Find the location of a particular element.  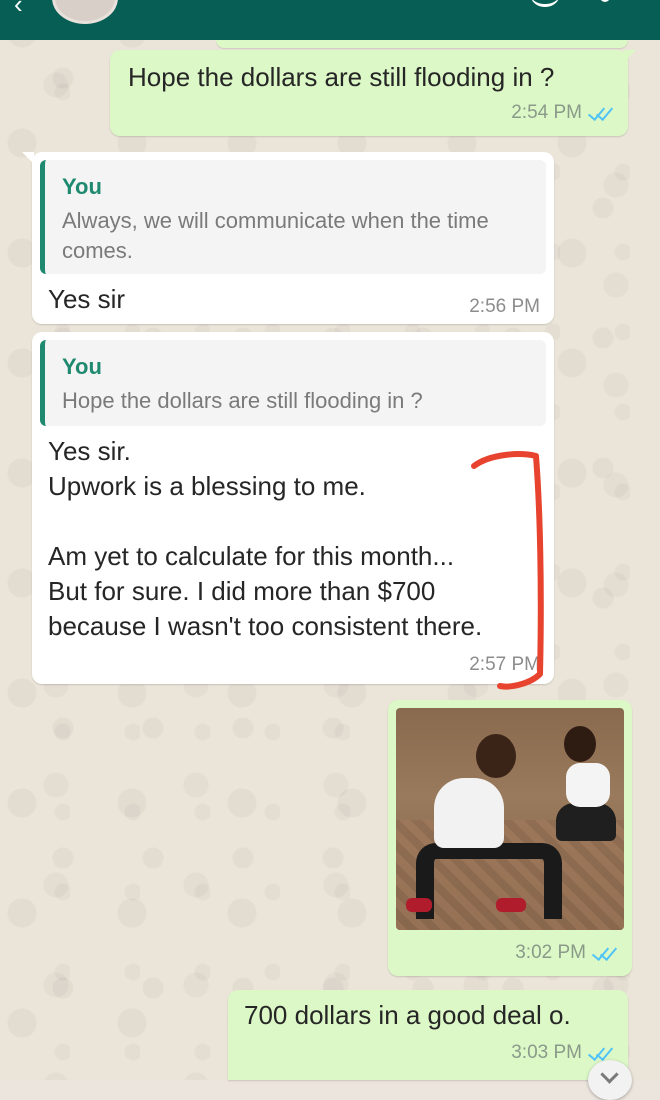

photo-child-2-head is located at coordinates (580, 744).